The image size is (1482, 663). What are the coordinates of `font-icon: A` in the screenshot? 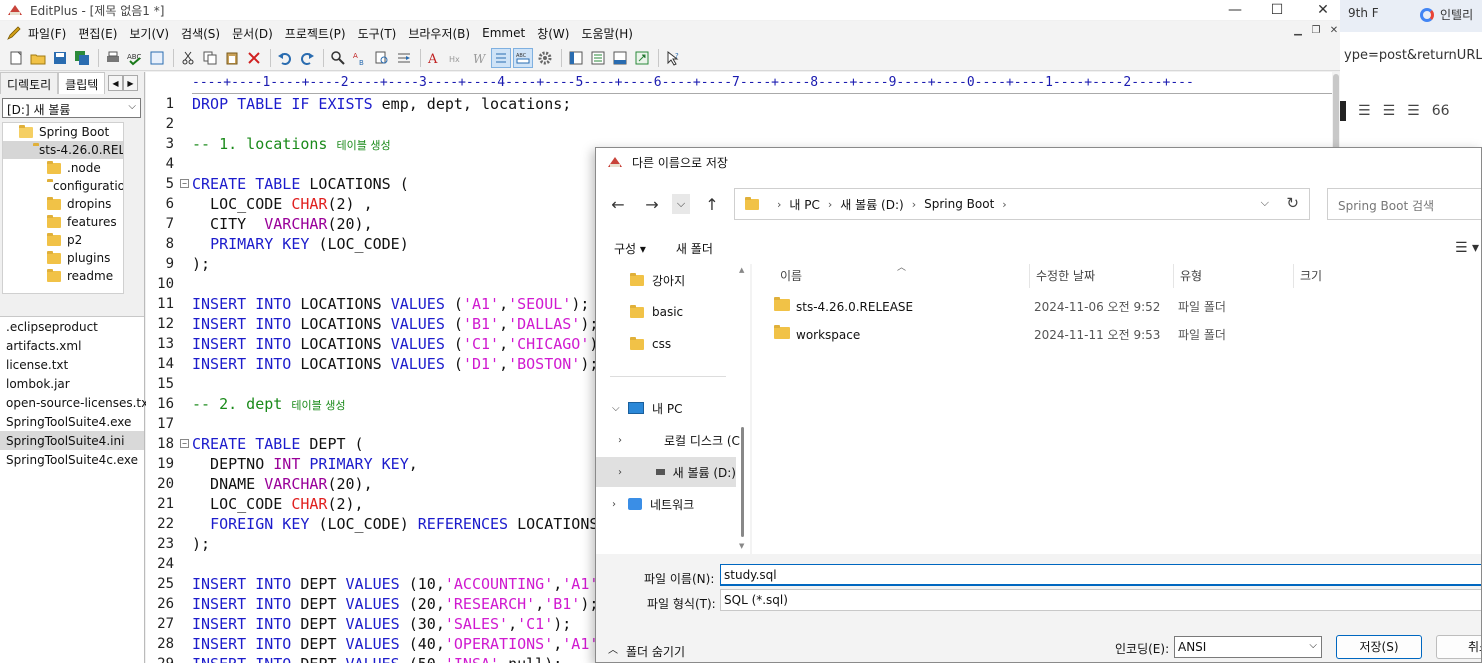 It's located at (435, 58).